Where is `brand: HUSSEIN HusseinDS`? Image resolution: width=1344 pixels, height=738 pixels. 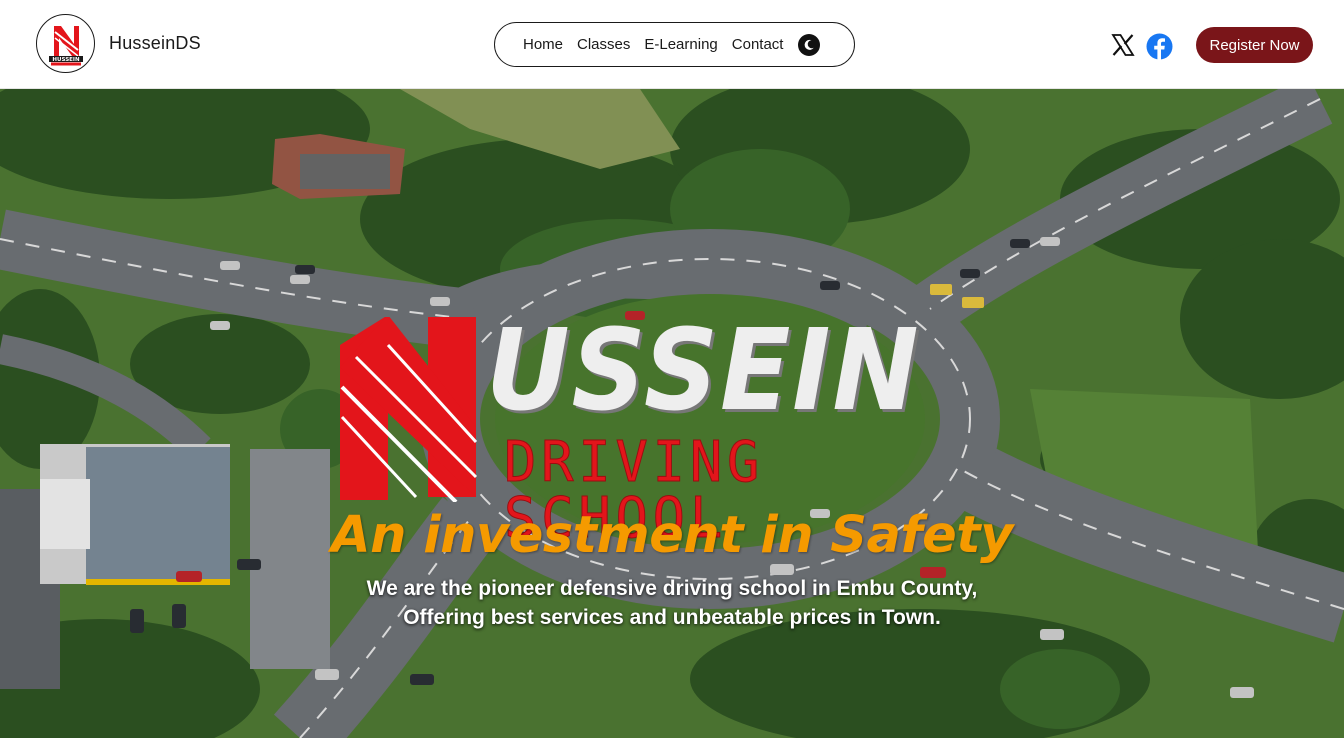
brand: HUSSEIN HusseinDS is located at coordinates (118, 43).